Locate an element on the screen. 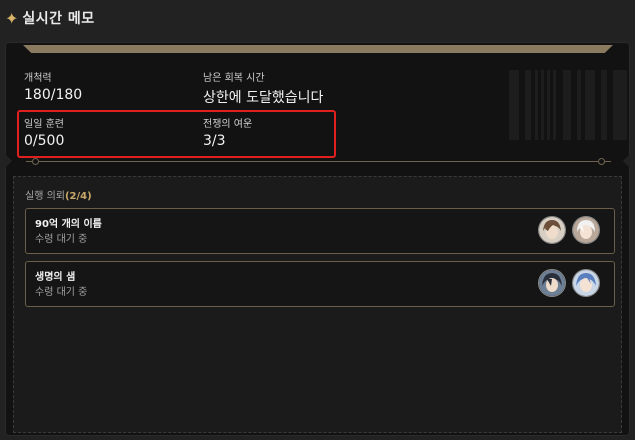 The height and width of the screenshot is (440, 635). dispatch-title: 실행 의뢰(2/4) is located at coordinates (58, 194).